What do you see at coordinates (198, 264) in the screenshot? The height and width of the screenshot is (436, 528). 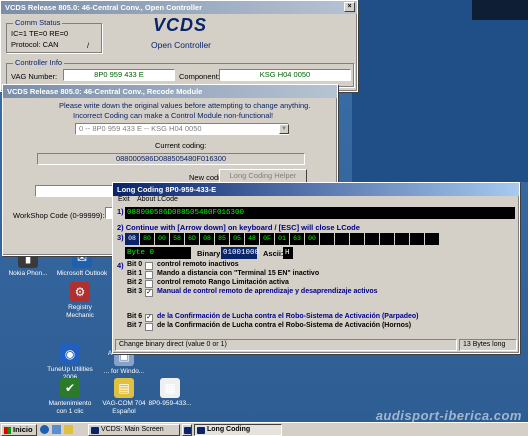 I see `bit-description: control remoto inactivos` at bounding box center [198, 264].